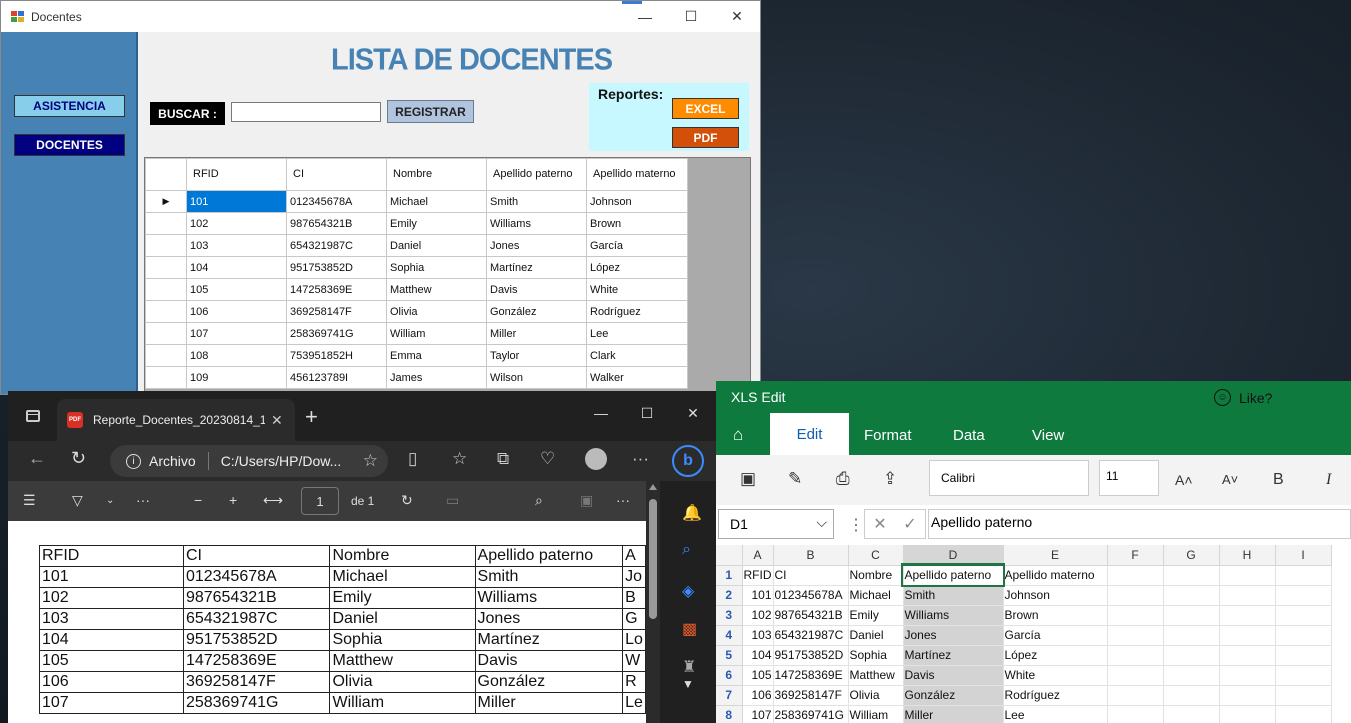 This screenshot has width=1351, height=723. What do you see at coordinates (953, 575) in the screenshot?
I see `sheet-cell: Apellido paterno` at bounding box center [953, 575].